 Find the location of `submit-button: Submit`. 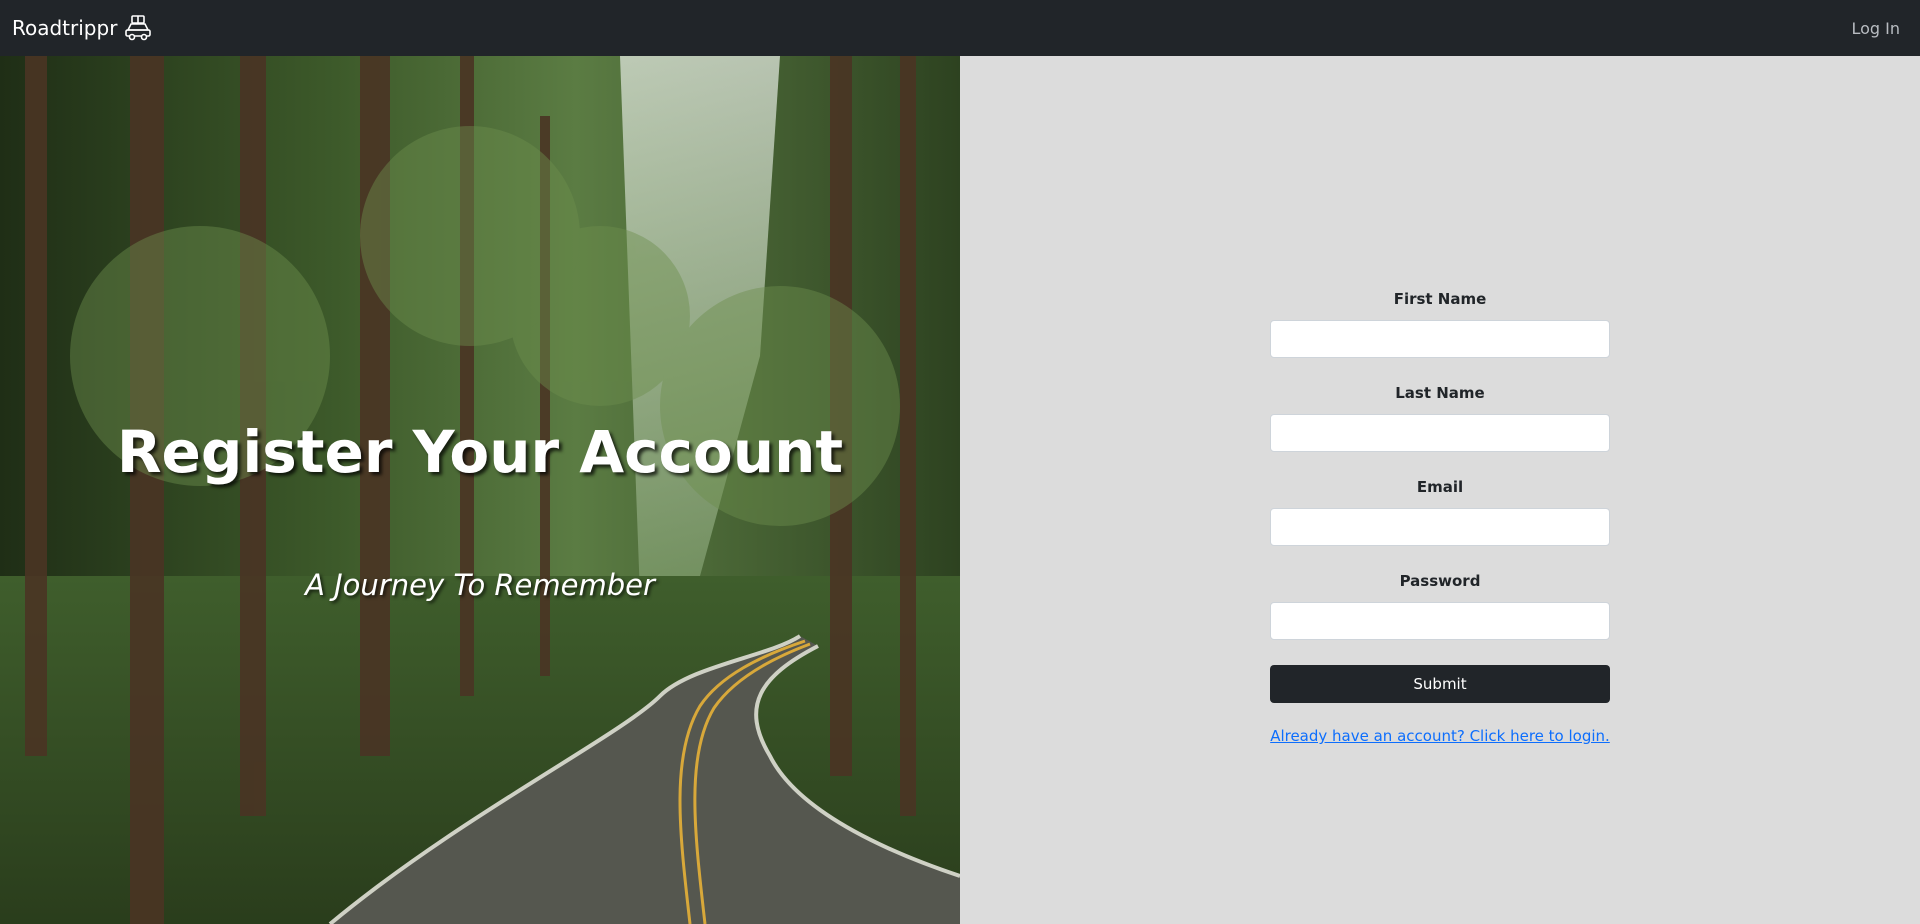

submit-button: Submit is located at coordinates (1440, 684).